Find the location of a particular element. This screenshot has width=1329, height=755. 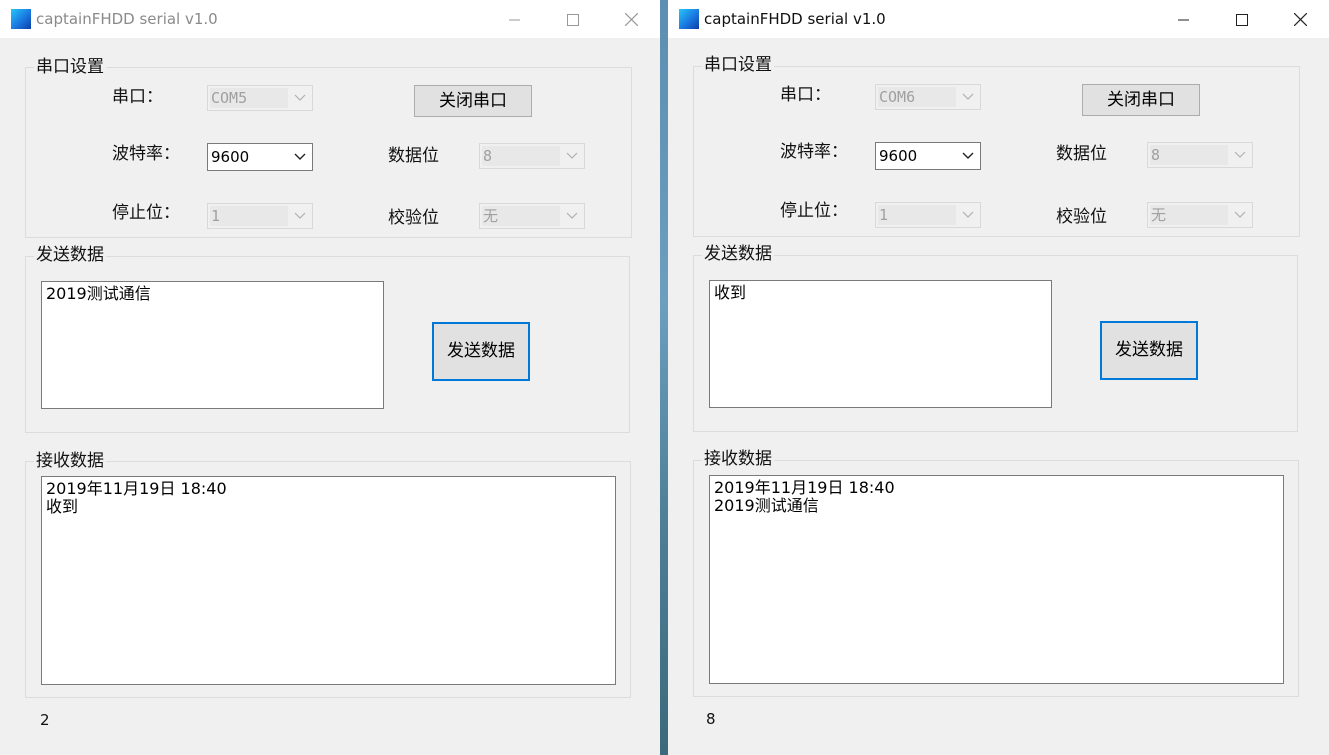

port-select: COM6 is located at coordinates (928, 97).